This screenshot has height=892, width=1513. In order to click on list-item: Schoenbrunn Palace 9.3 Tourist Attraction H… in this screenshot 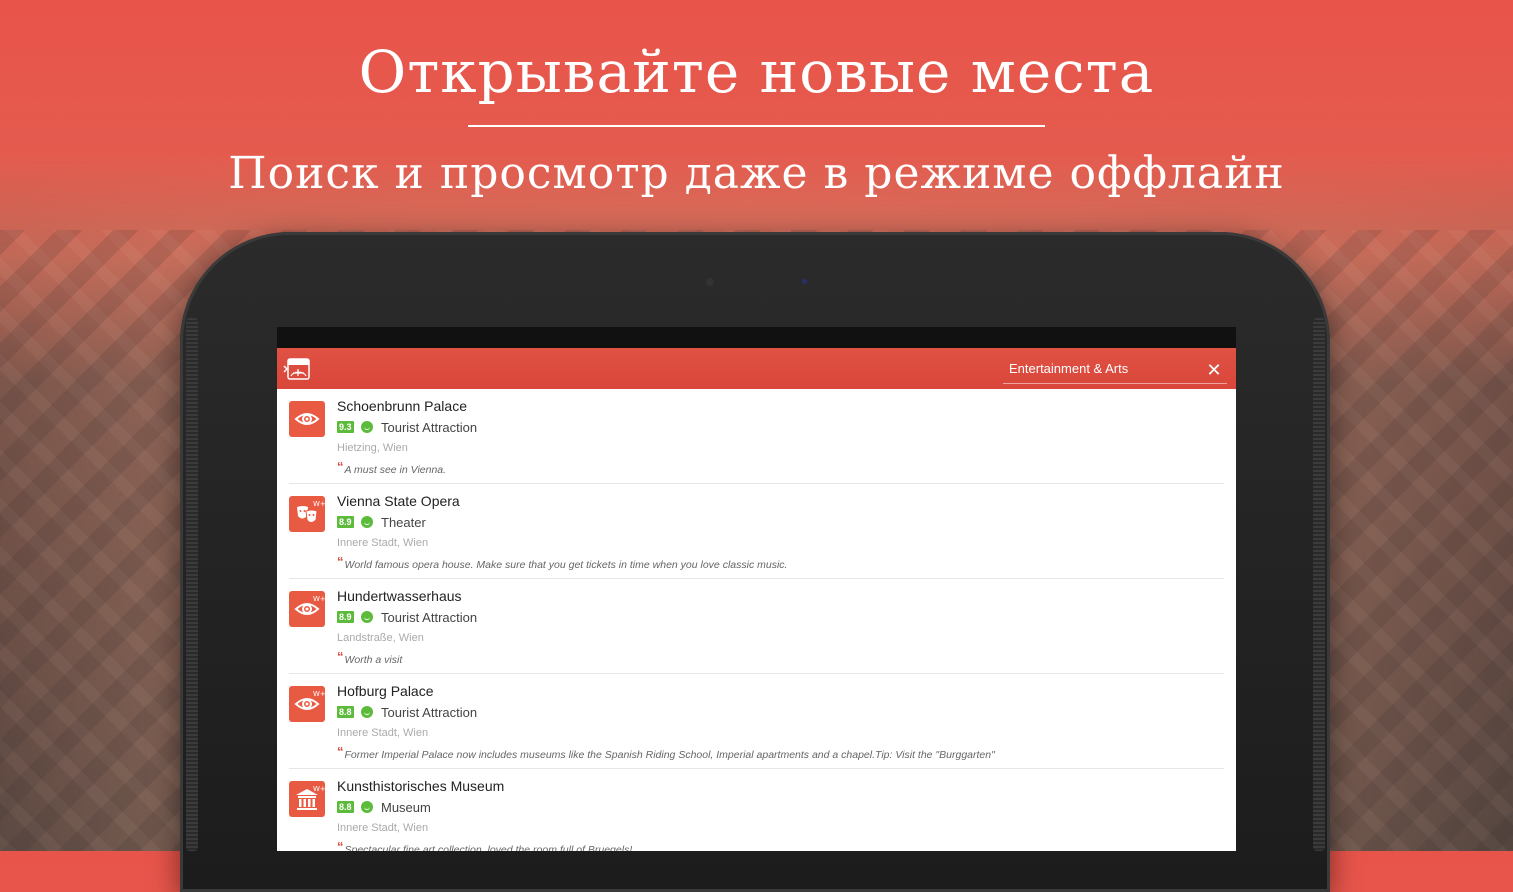, I will do `click(756, 436)`.